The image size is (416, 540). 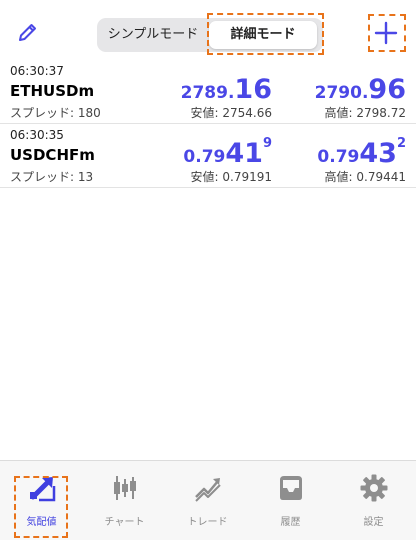 I want to click on spread-text: スプレッド: 180, so click(x=55, y=112).